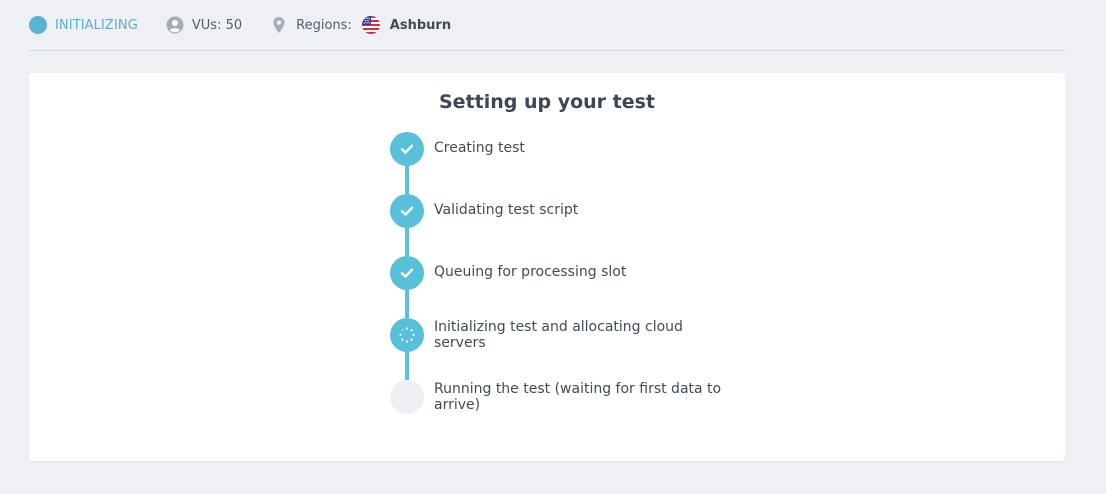  Describe the element at coordinates (560, 225) in the screenshot. I see `setup-step-validating-script: Validating test script` at that location.